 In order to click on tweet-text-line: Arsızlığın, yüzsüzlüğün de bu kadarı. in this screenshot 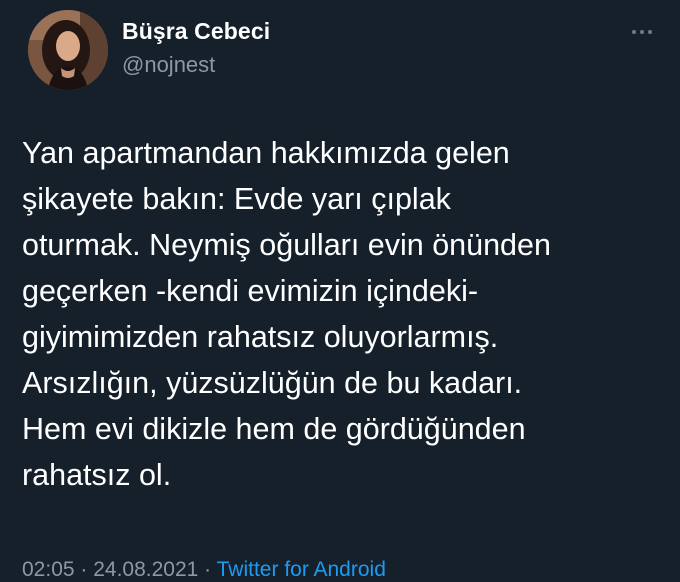, I will do `click(272, 383)`.